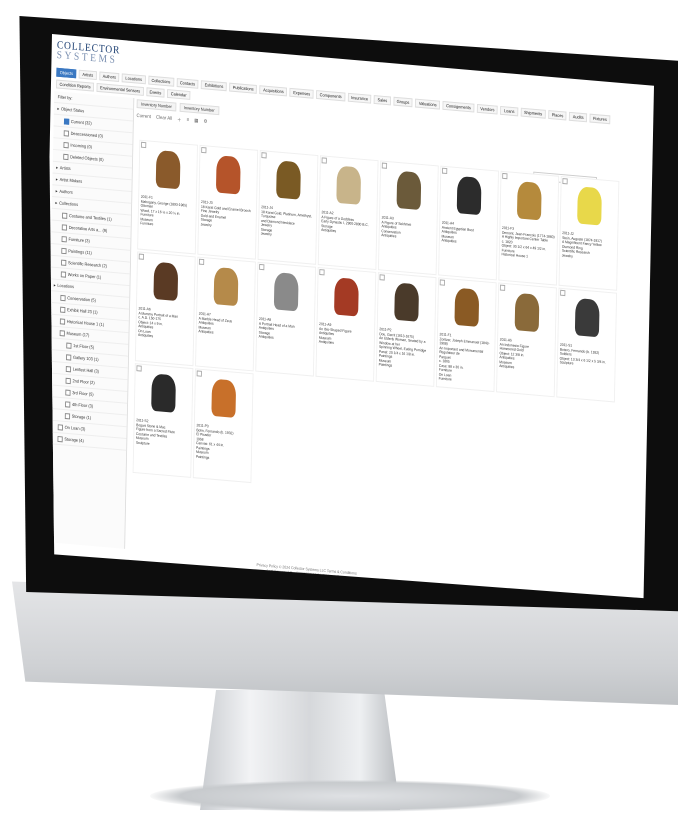  What do you see at coordinates (301, 93) in the screenshot?
I see `nav-item-expenses: Expenses` at bounding box center [301, 93].